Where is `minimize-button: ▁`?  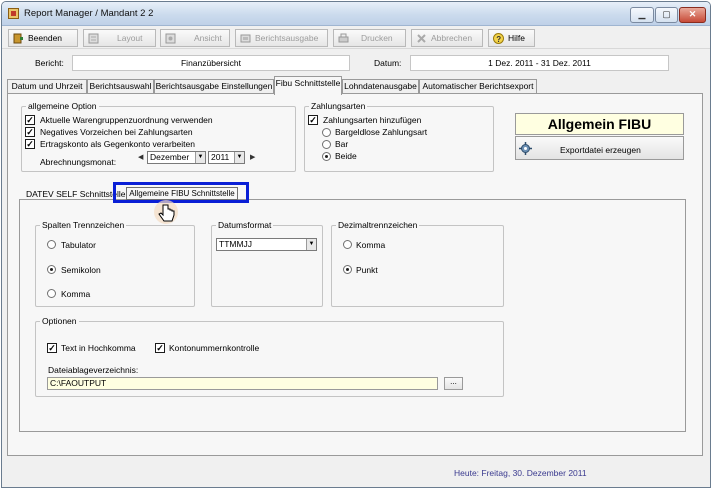
minimize-button: ▁ is located at coordinates (642, 15).